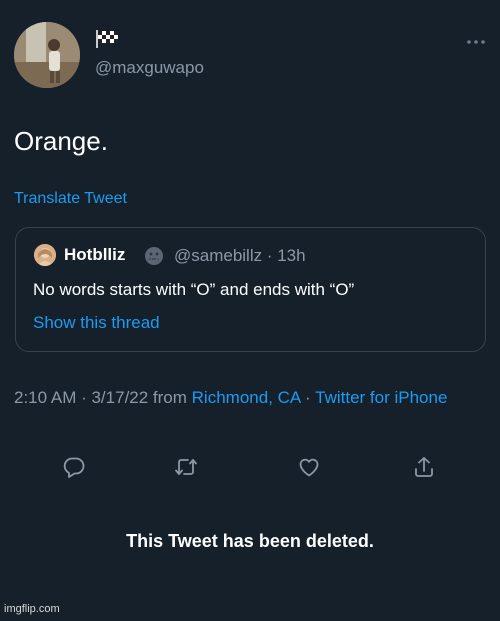 The height and width of the screenshot is (621, 500). Describe the element at coordinates (246, 397) in the screenshot. I see `timestamp-location: Richmond, CA` at that location.